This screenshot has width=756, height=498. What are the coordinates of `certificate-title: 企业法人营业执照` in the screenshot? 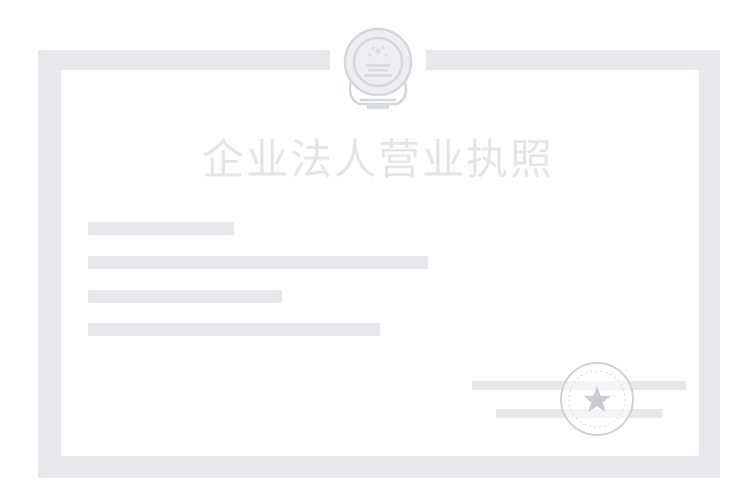 It's located at (377, 159).